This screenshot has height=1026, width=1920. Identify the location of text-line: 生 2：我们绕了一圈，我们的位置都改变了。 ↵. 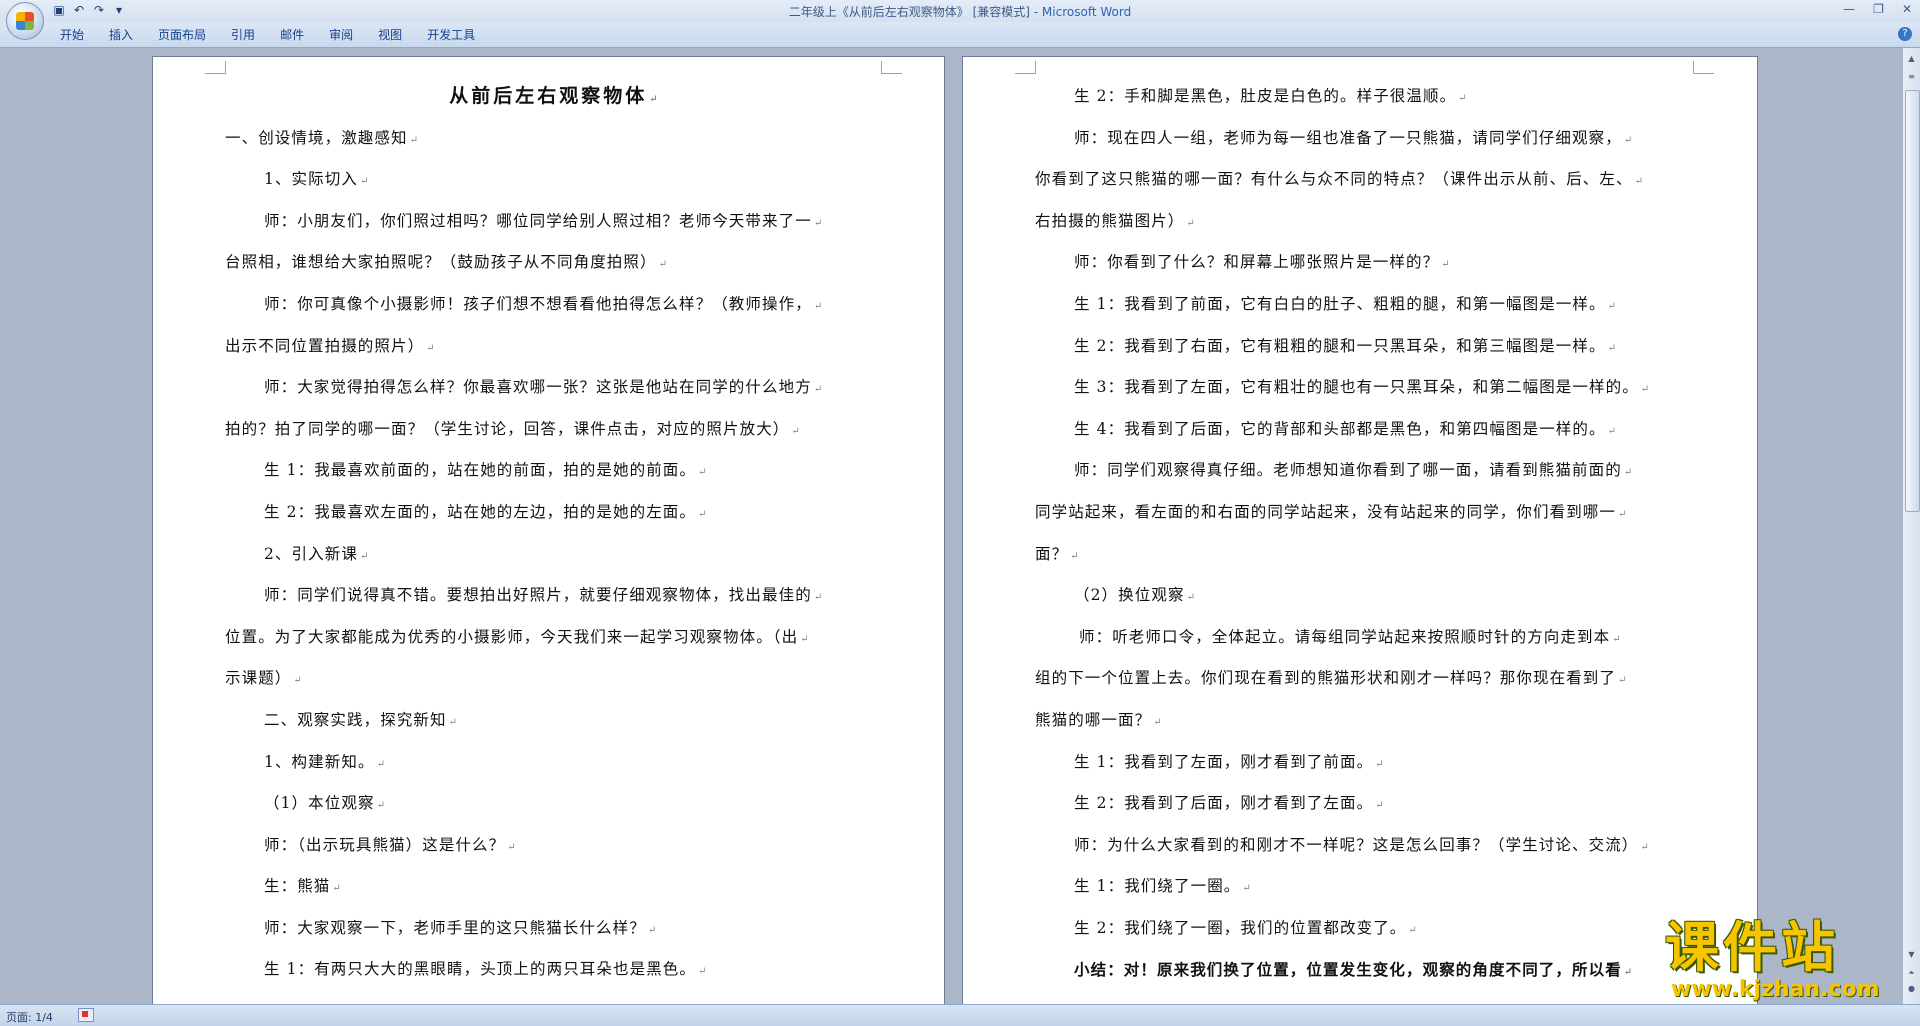
(1365, 929).